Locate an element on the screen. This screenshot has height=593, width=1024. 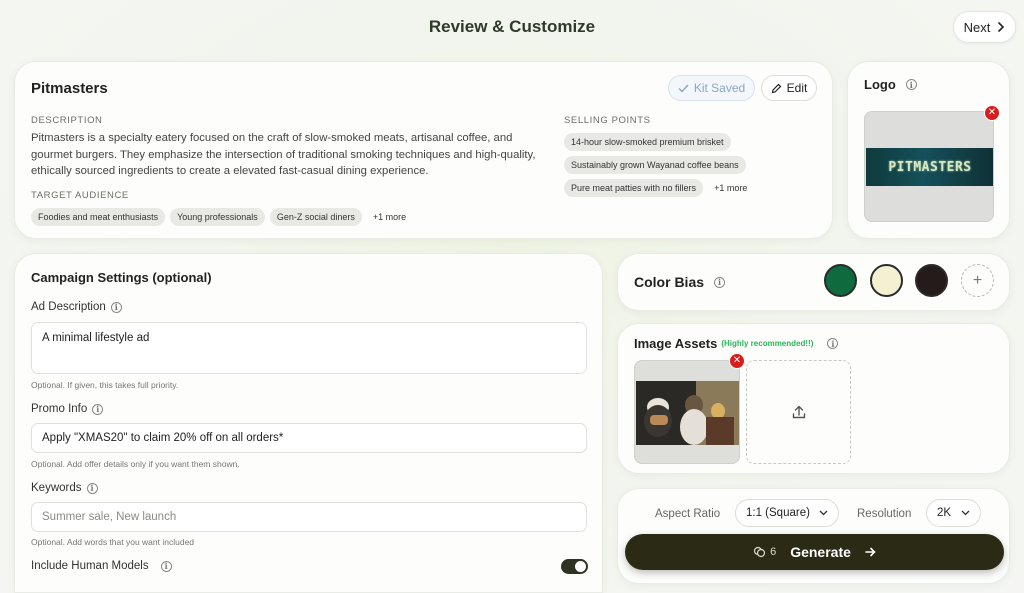
logo-image: PITMASTERS is located at coordinates (929, 167).